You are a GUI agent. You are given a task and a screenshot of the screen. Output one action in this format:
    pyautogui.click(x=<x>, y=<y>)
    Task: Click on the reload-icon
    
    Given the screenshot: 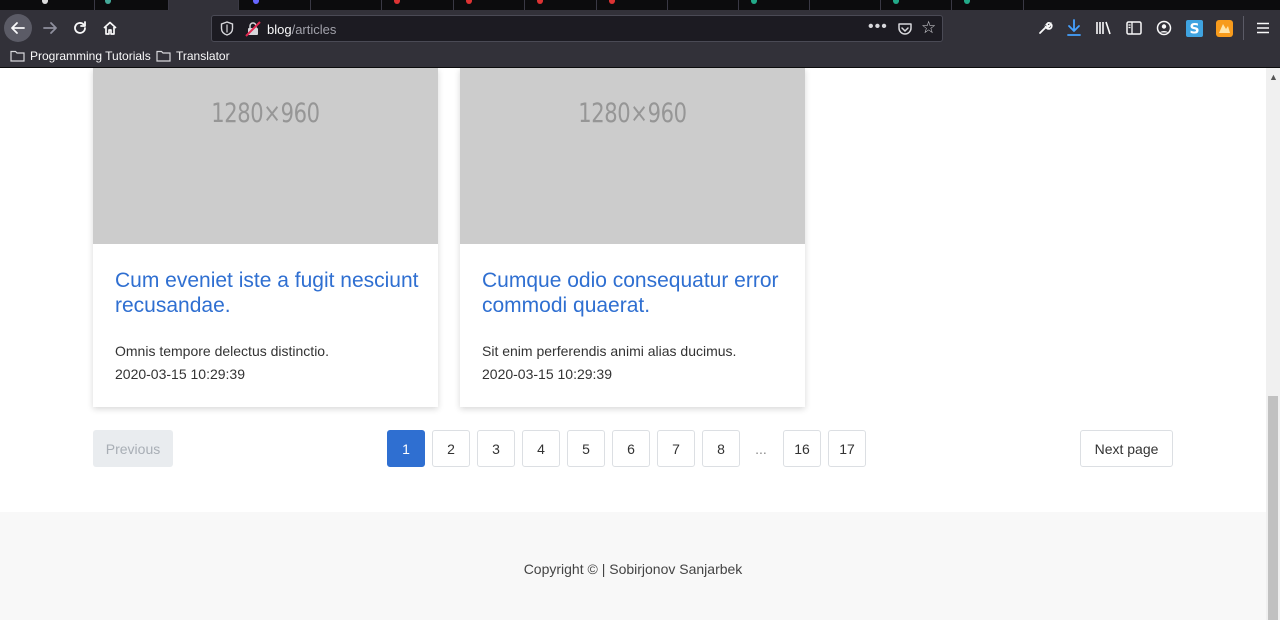 What is the action you would take?
    pyautogui.click(x=80, y=27)
    